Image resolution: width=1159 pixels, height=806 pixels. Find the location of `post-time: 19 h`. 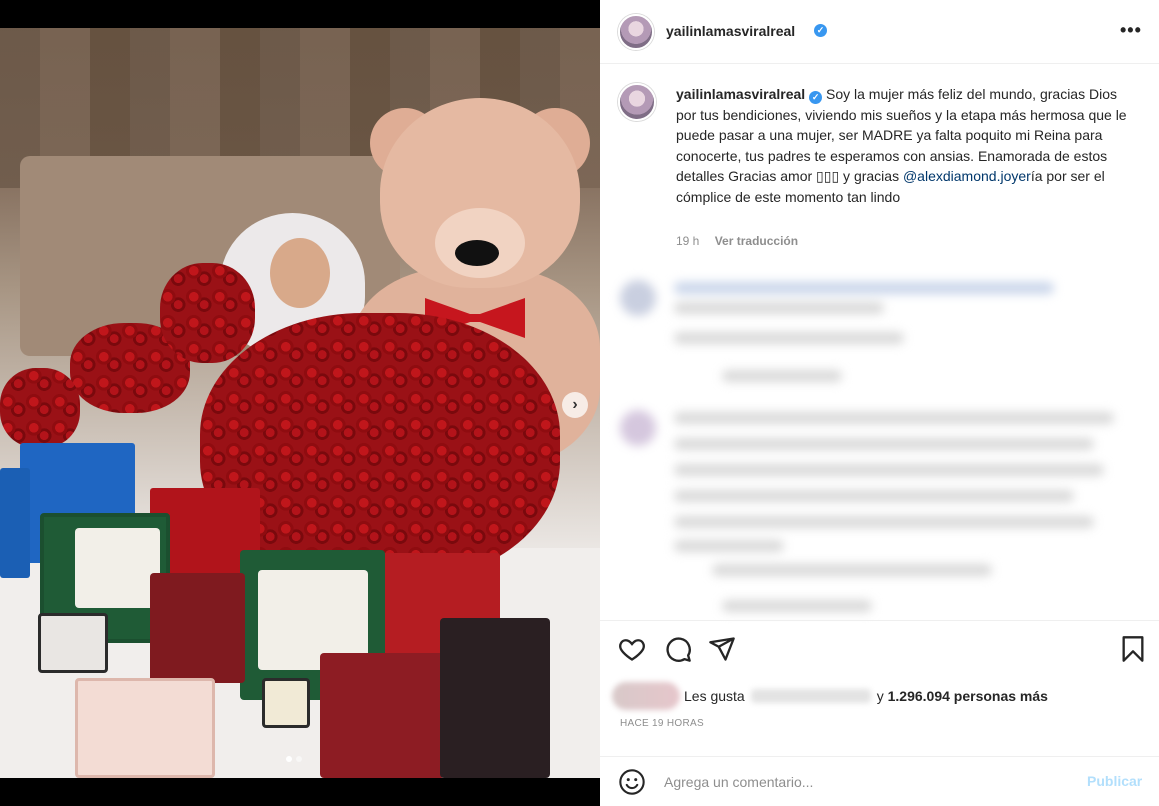

post-time: 19 h is located at coordinates (688, 241).